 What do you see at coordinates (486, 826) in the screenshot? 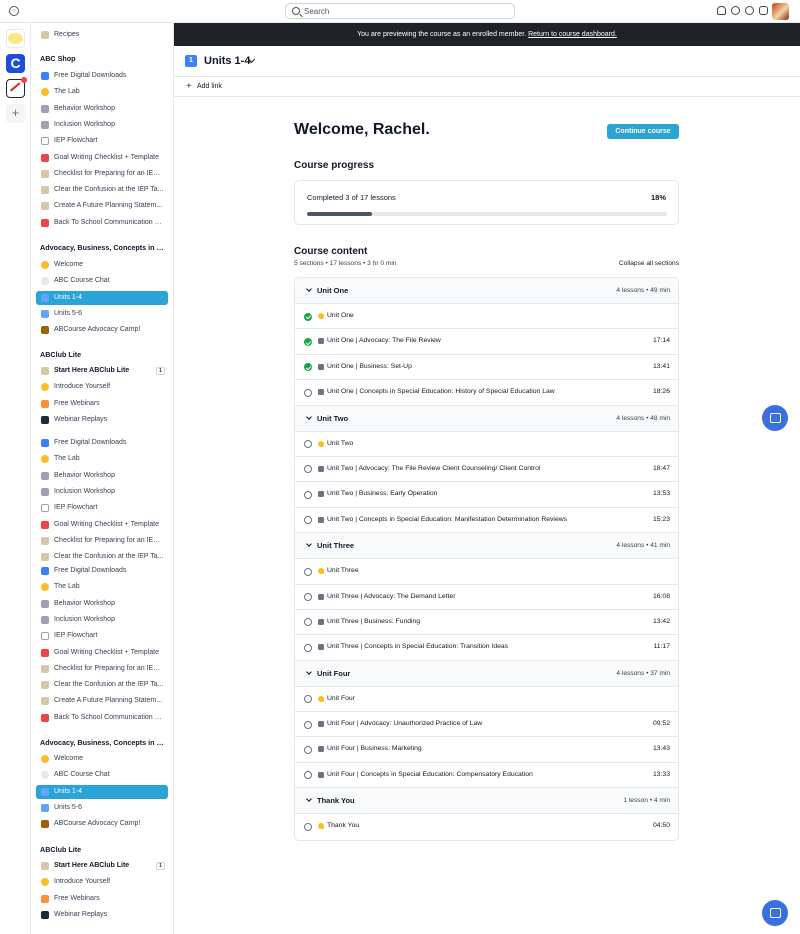
I see `lesson-row: Thank You 04:50` at bounding box center [486, 826].